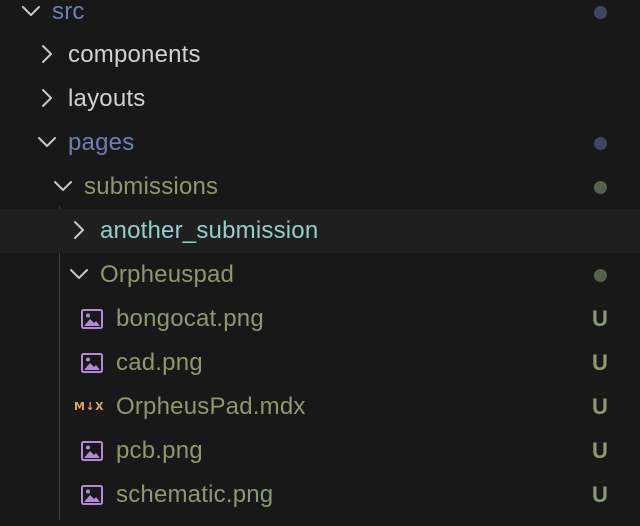 This screenshot has width=640, height=526. Describe the element at coordinates (320, 55) in the screenshot. I see `tree-item-components: components` at that location.